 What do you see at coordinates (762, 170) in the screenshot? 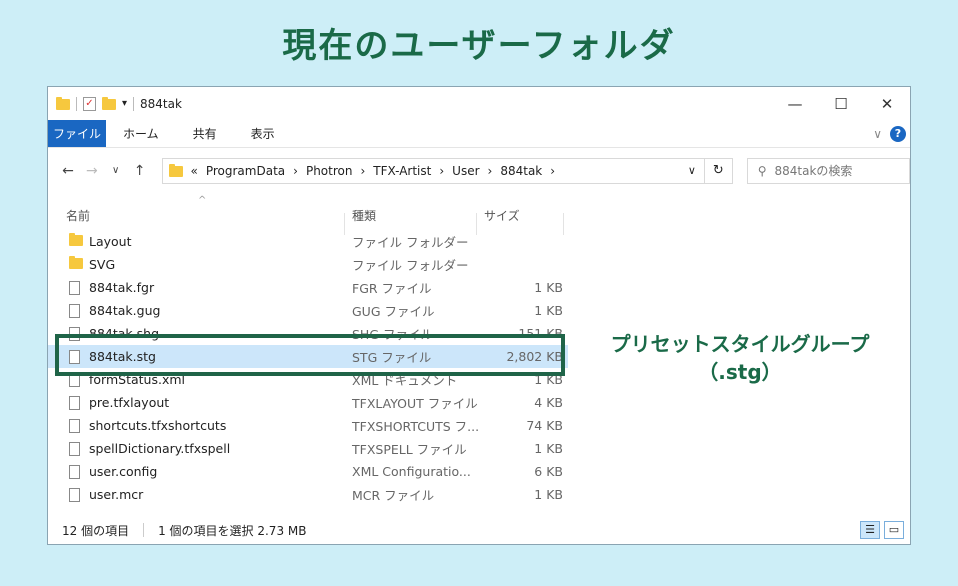
I see `search-icon: ⚲` at bounding box center [762, 170].